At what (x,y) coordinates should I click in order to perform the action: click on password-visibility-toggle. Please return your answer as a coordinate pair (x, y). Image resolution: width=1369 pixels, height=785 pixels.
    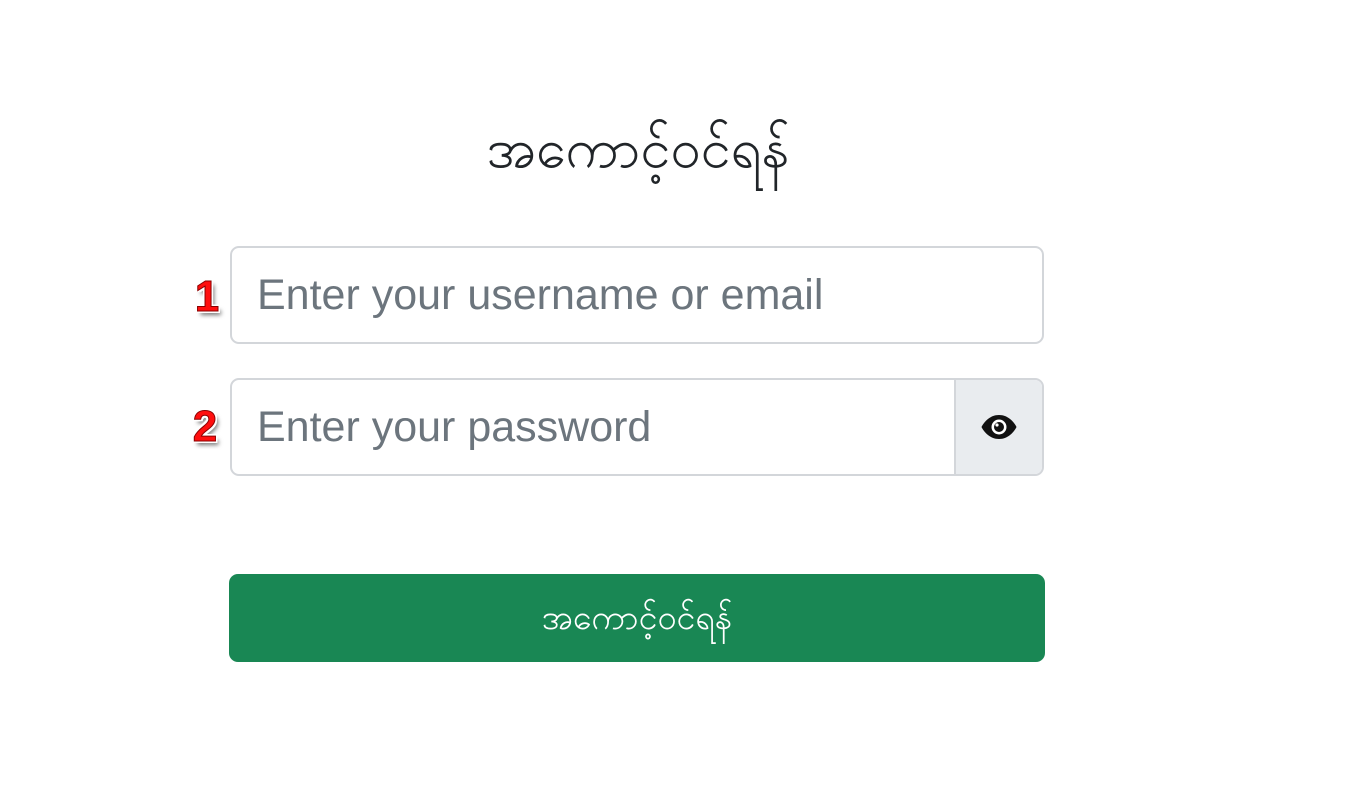
    Looking at the image, I should click on (998, 427).